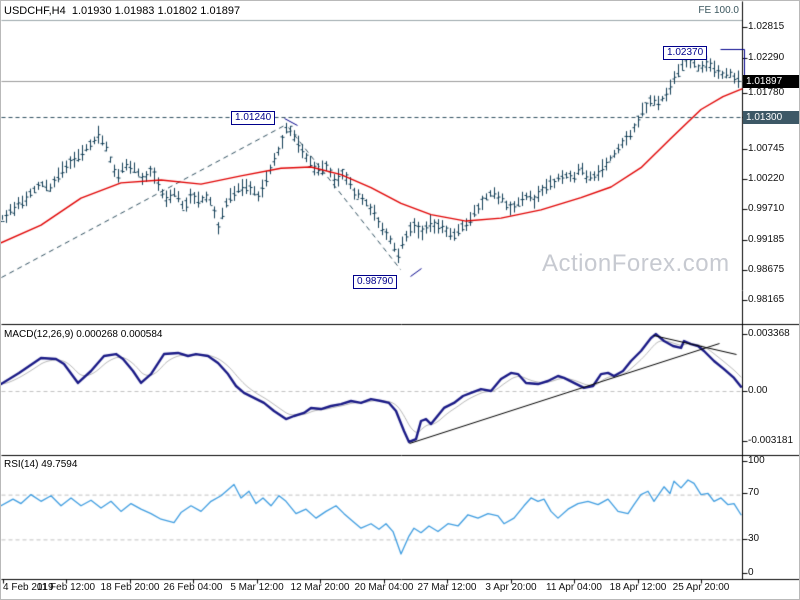 This screenshot has width=800, height=600. What do you see at coordinates (574, 587) in the screenshot?
I see `x-axis-label: 11 Apr 04:00` at bounding box center [574, 587].